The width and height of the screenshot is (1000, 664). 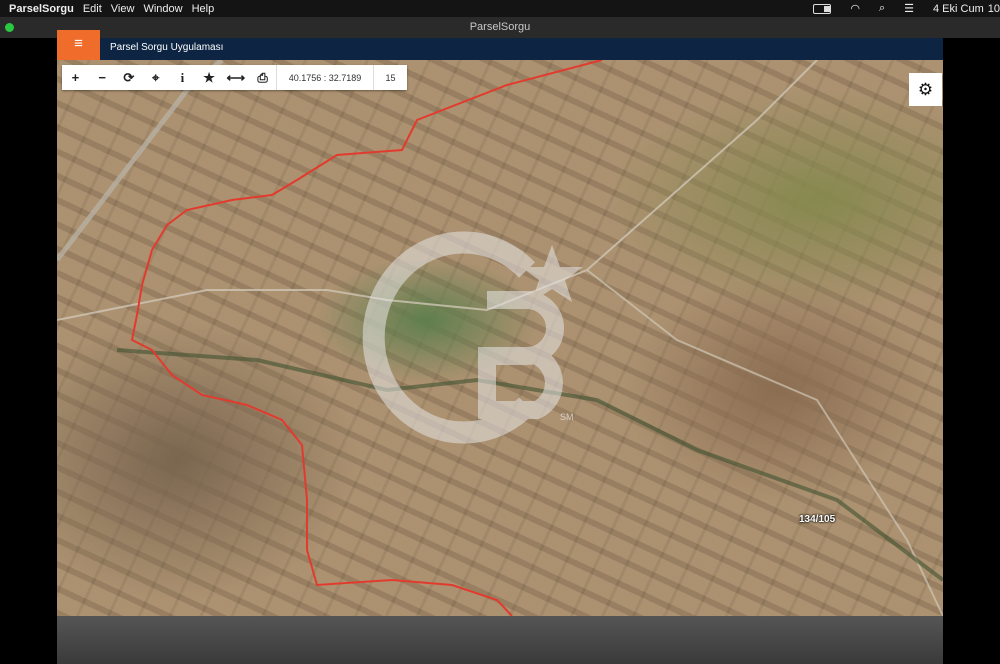 I want to click on refresh-icon: ⟳, so click(x=129, y=77).